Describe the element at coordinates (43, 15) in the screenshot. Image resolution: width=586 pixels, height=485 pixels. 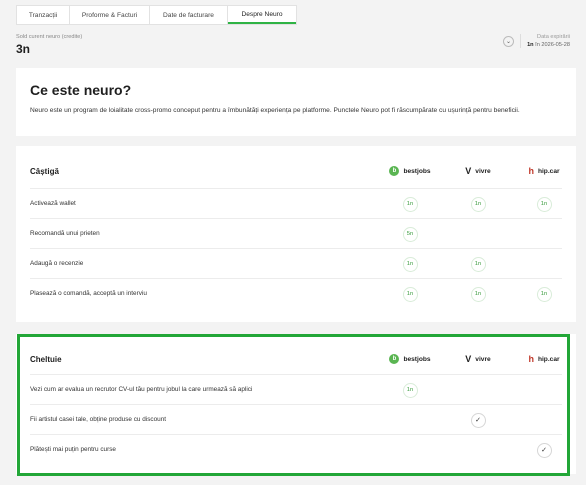
I see `tab-tranzactii: Tranzacții` at that location.